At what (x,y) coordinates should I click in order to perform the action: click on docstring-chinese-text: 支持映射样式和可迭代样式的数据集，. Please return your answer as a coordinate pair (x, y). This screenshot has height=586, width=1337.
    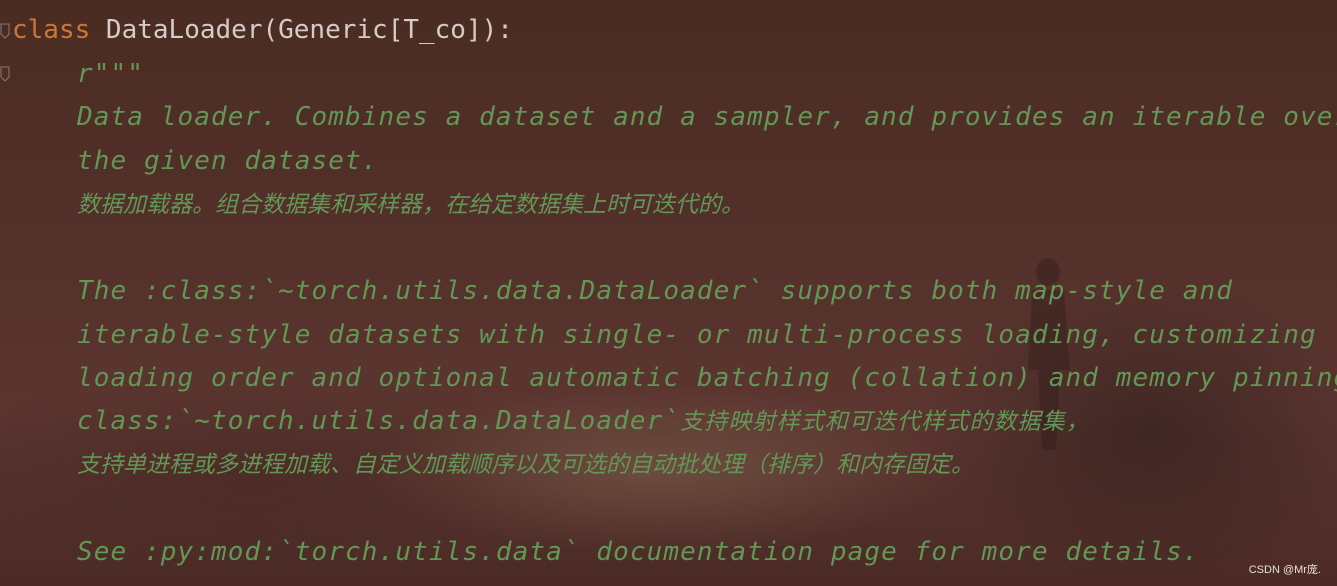
    Looking at the image, I should click on (885, 422).